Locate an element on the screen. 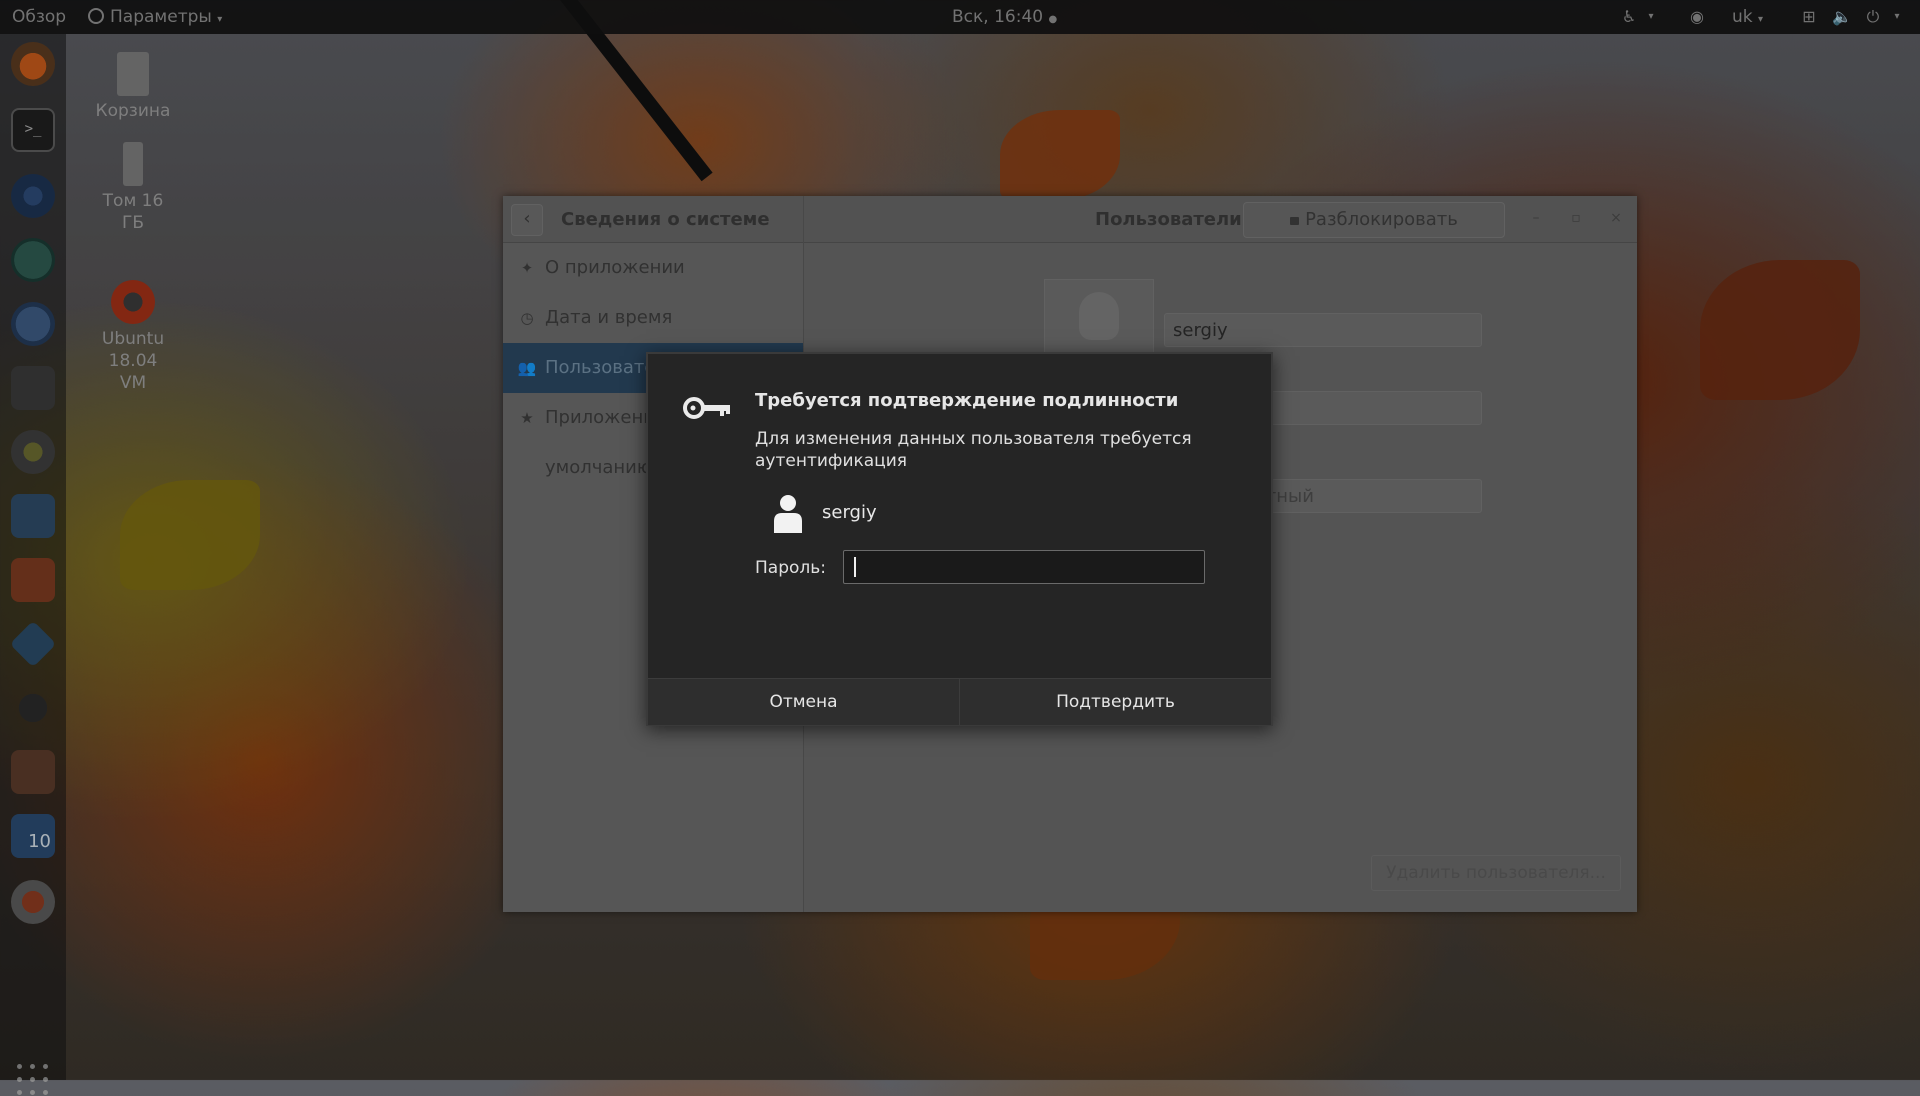 This screenshot has width=1920, height=1096. avatar-silhouette-icon is located at coordinates (1099, 316).